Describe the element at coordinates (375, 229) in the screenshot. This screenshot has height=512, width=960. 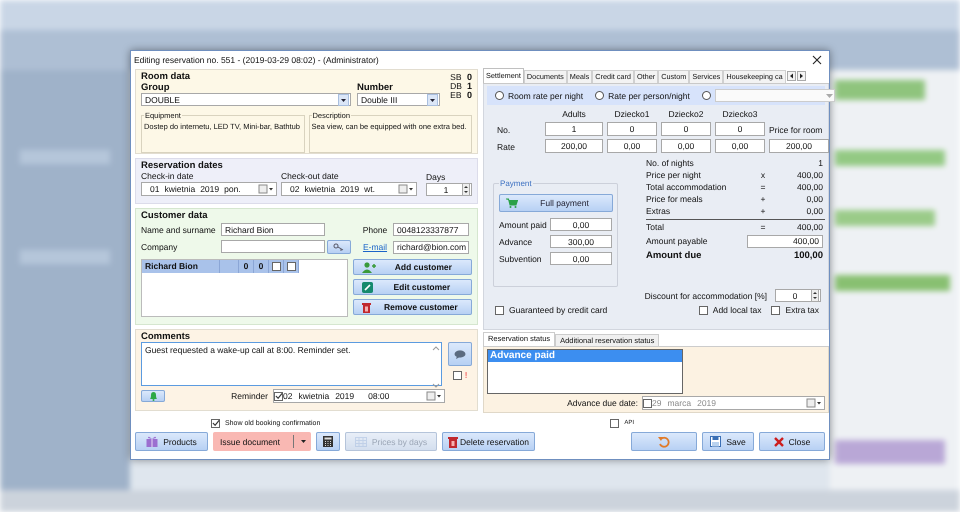
I see `field-label: Phone` at that location.